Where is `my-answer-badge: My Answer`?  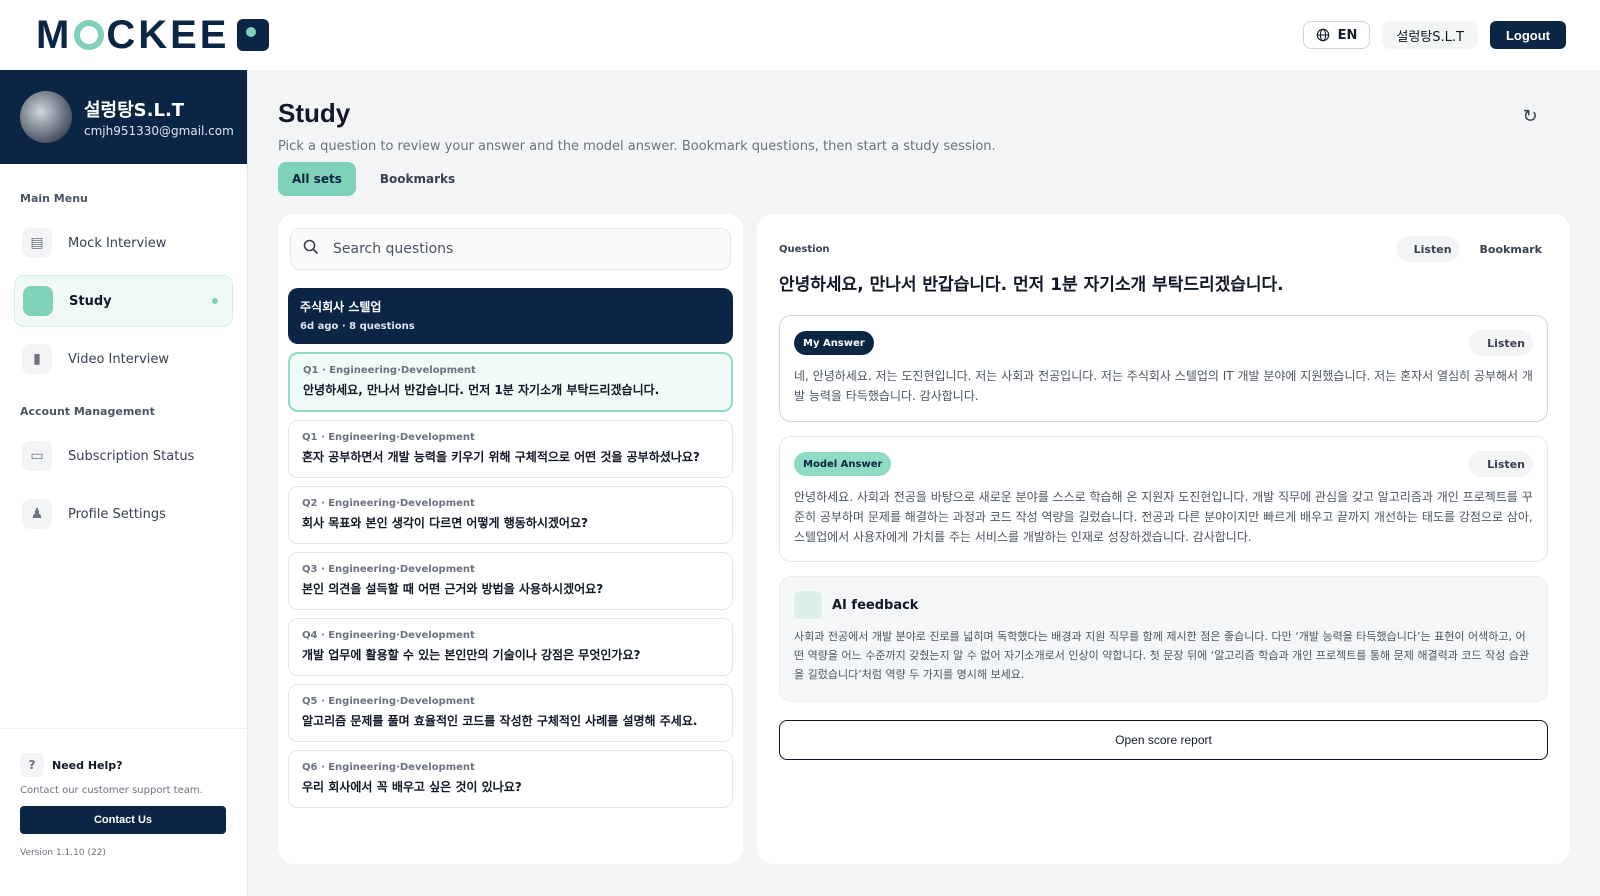 my-answer-badge: My Answer is located at coordinates (834, 343).